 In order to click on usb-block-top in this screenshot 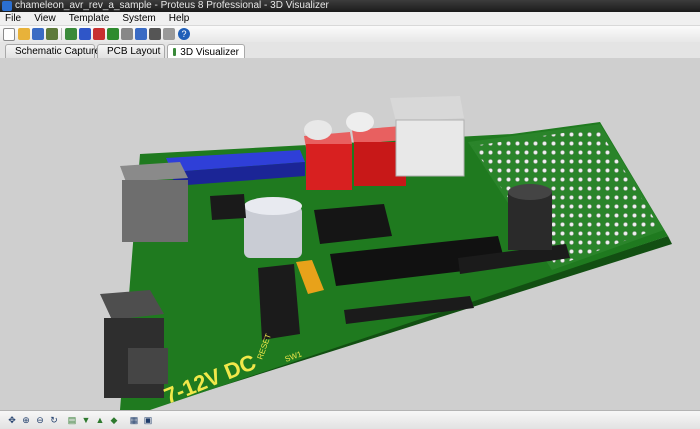, I will do `click(427, 109)`.